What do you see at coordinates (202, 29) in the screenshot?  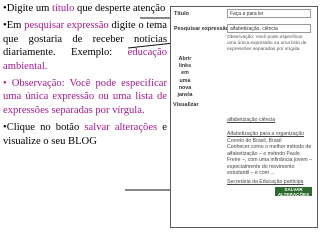 I see `search-label: Pesquisar expressão` at bounding box center [202, 29].